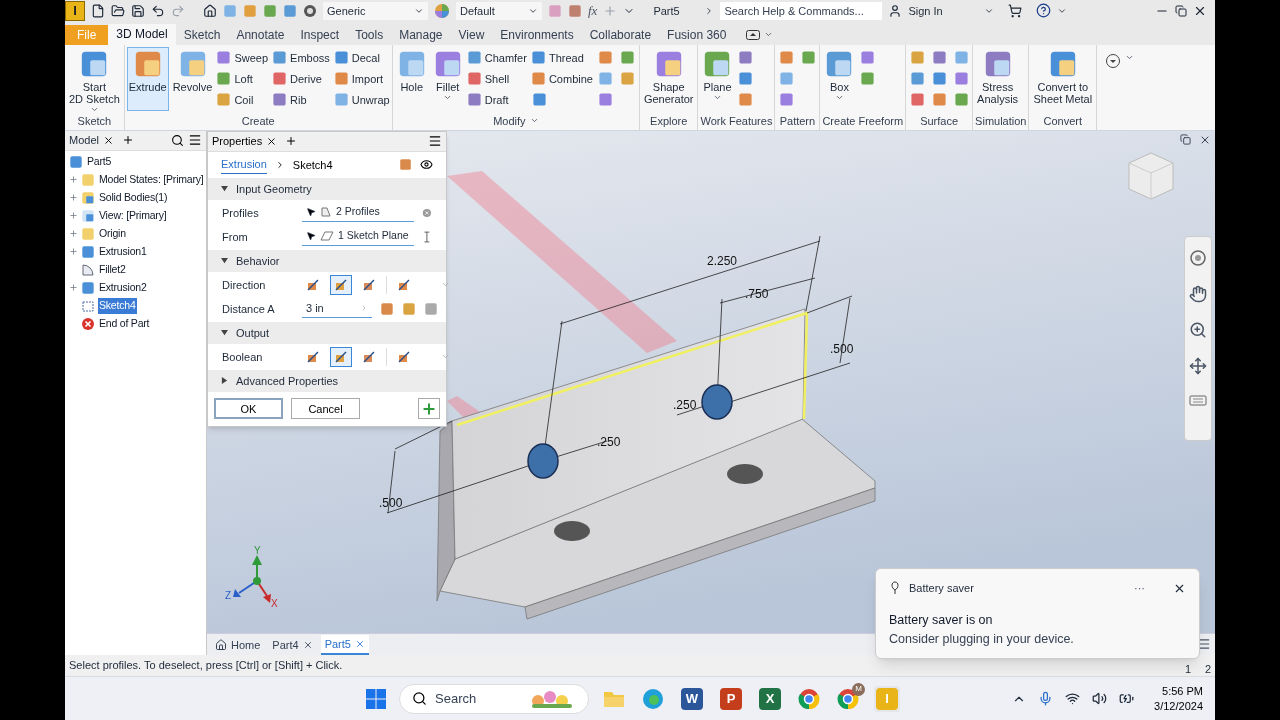 This screenshot has height=720, width=1280. I want to click on ribbon-button: Plane, so click(717, 78).